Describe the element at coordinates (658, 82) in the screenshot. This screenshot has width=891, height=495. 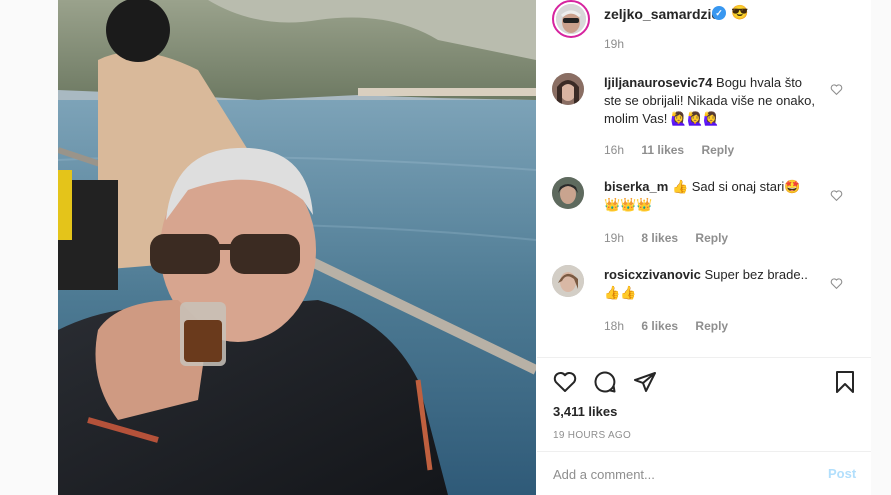
I see `comment-username: ljiljanaurosevic74` at that location.